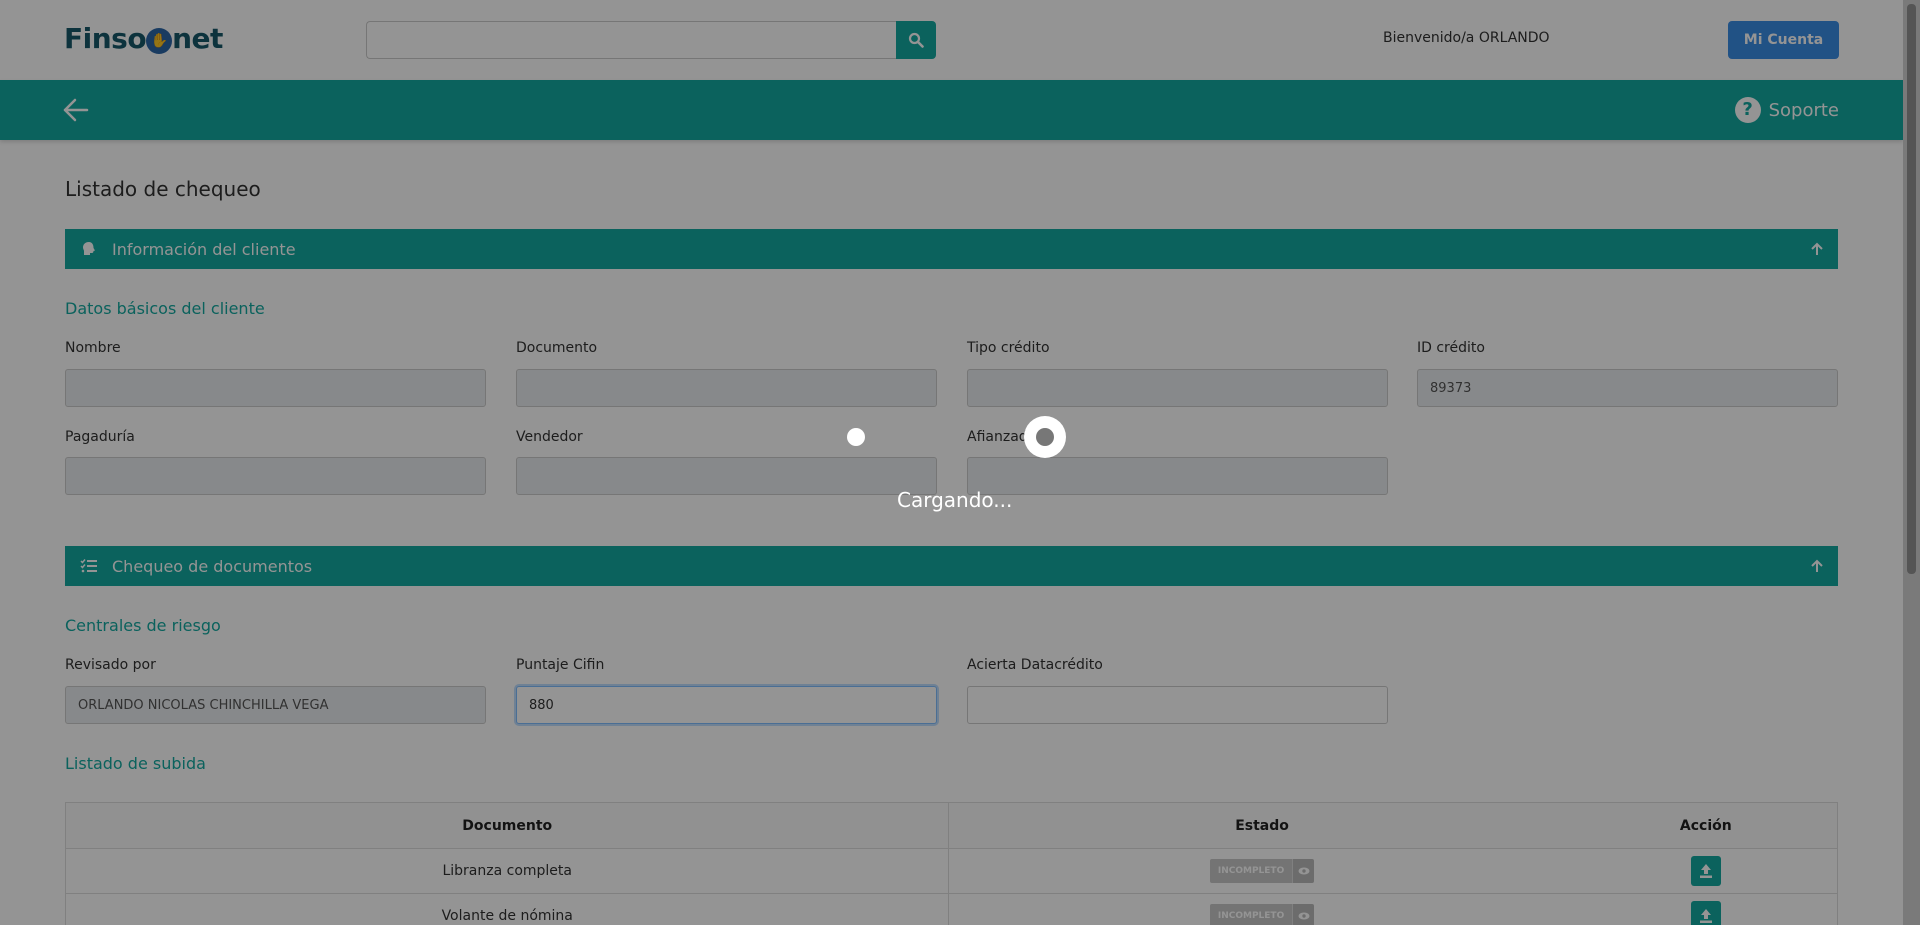 The image size is (1920, 925). Describe the element at coordinates (856, 437) in the screenshot. I see `loader-dot-small` at that location.